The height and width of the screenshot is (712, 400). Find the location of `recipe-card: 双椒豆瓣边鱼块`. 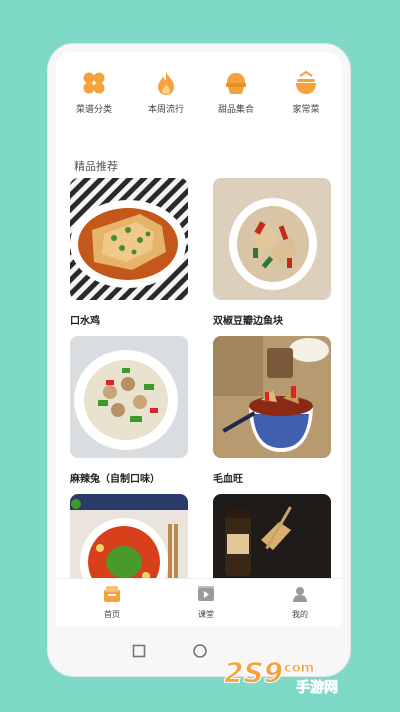

recipe-card: 双椒豆瓣边鱼块 is located at coordinates (272, 252).